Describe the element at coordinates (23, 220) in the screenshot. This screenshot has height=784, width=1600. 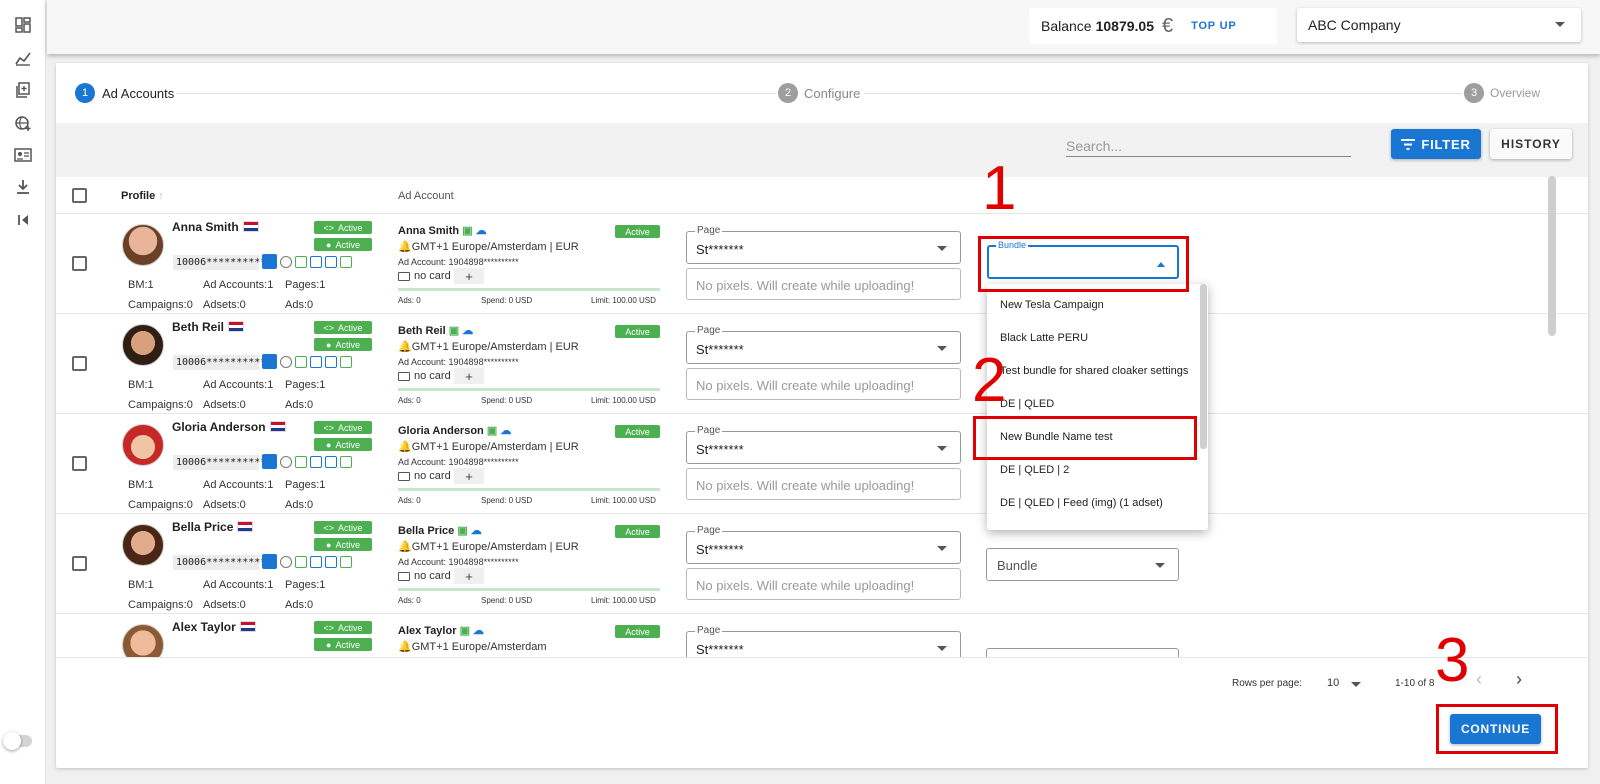
I see `collapse-rail-icon` at that location.